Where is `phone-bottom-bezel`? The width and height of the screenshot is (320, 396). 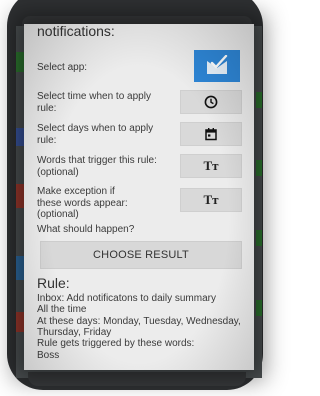 phone-bottom-bezel is located at coordinates (137, 379).